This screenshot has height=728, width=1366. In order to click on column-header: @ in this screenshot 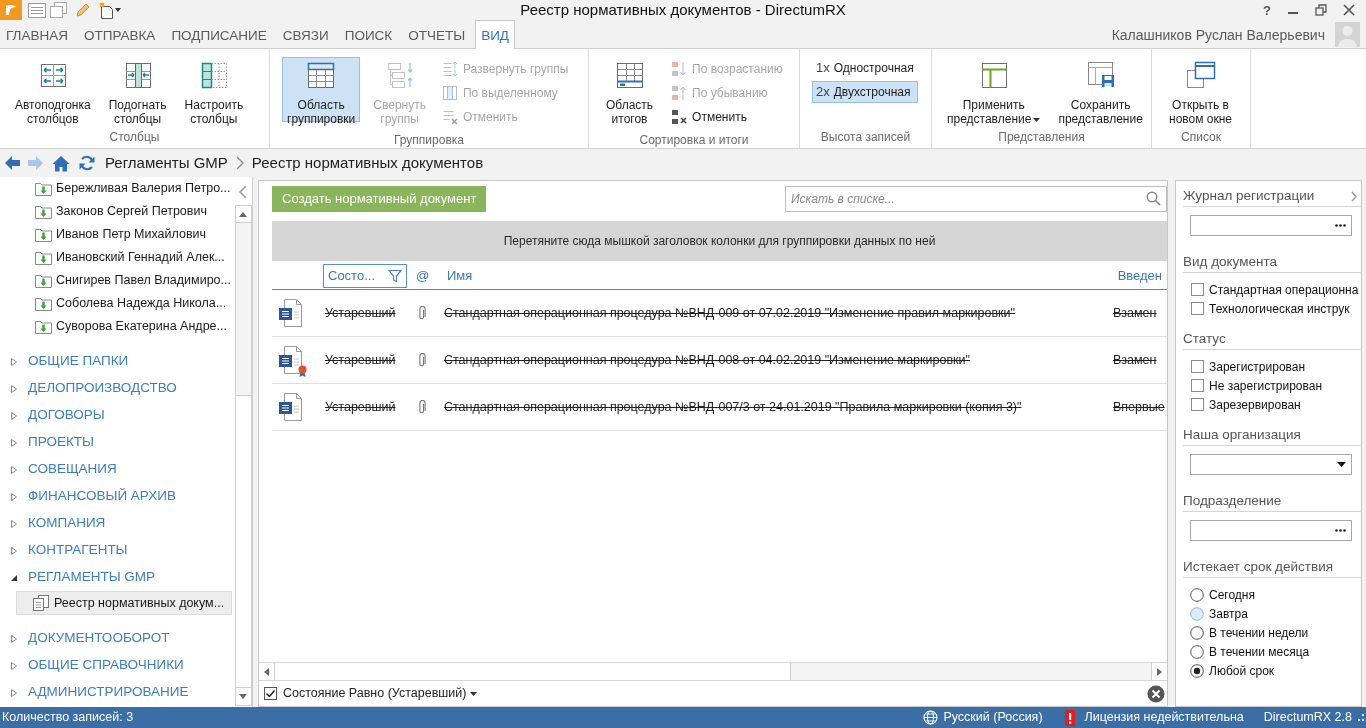, I will do `click(425, 276)`.